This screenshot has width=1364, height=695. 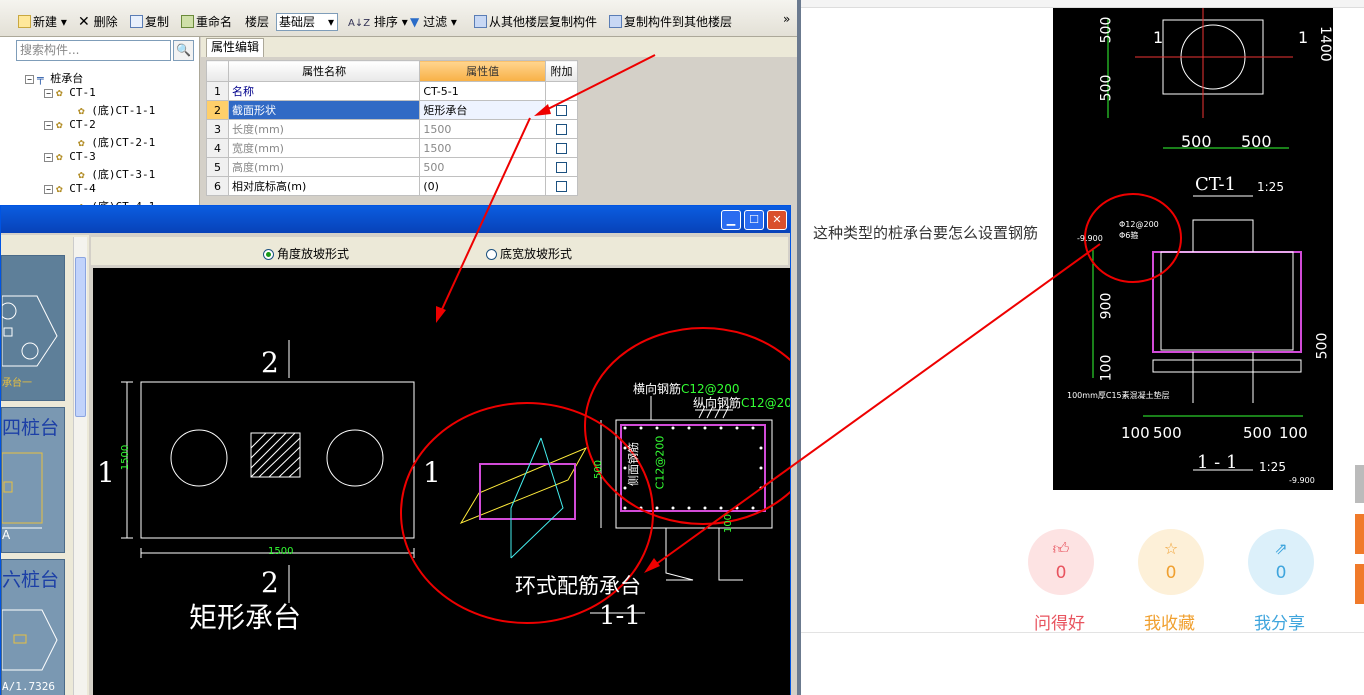 I want to click on share-button: ⇗ 0, so click(x=1281, y=562).